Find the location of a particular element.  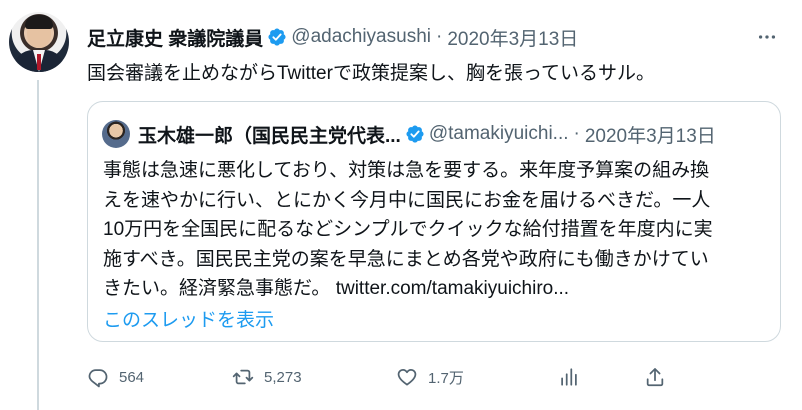

retweet-icon is located at coordinates (243, 377).